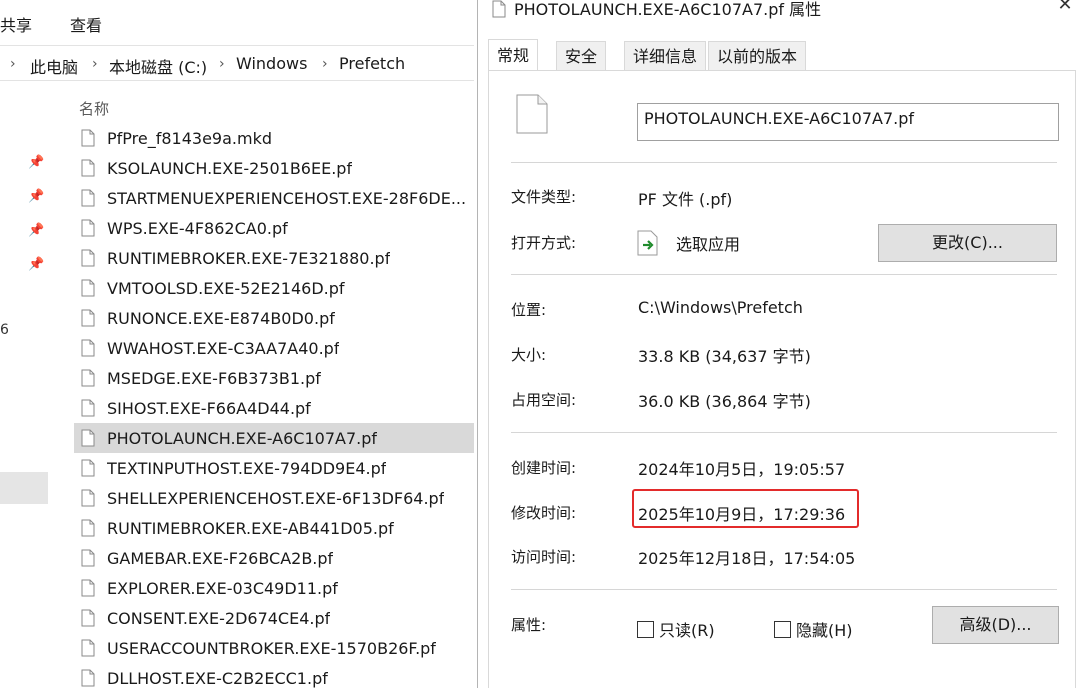  I want to click on open-with-value: 选取应用, so click(708, 244).